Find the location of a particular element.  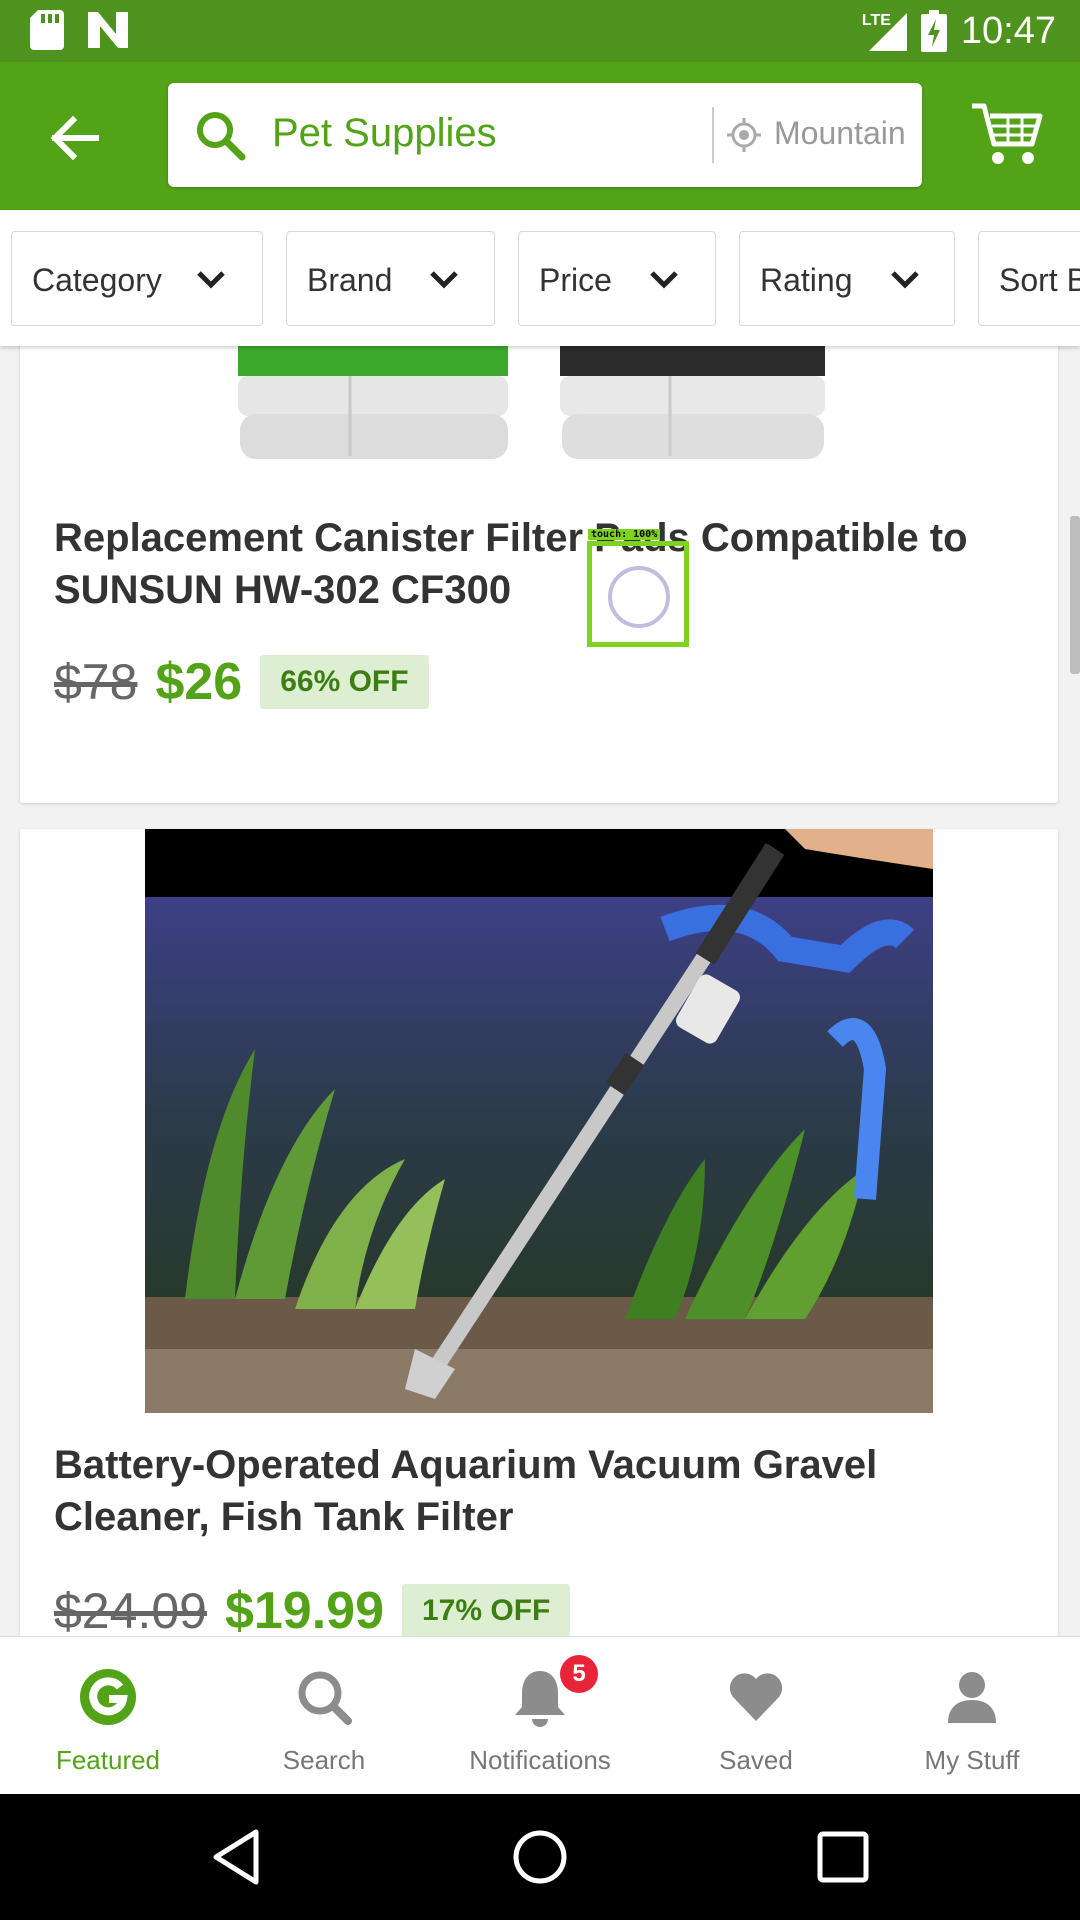

signal-icon is located at coordinates (887, 32).